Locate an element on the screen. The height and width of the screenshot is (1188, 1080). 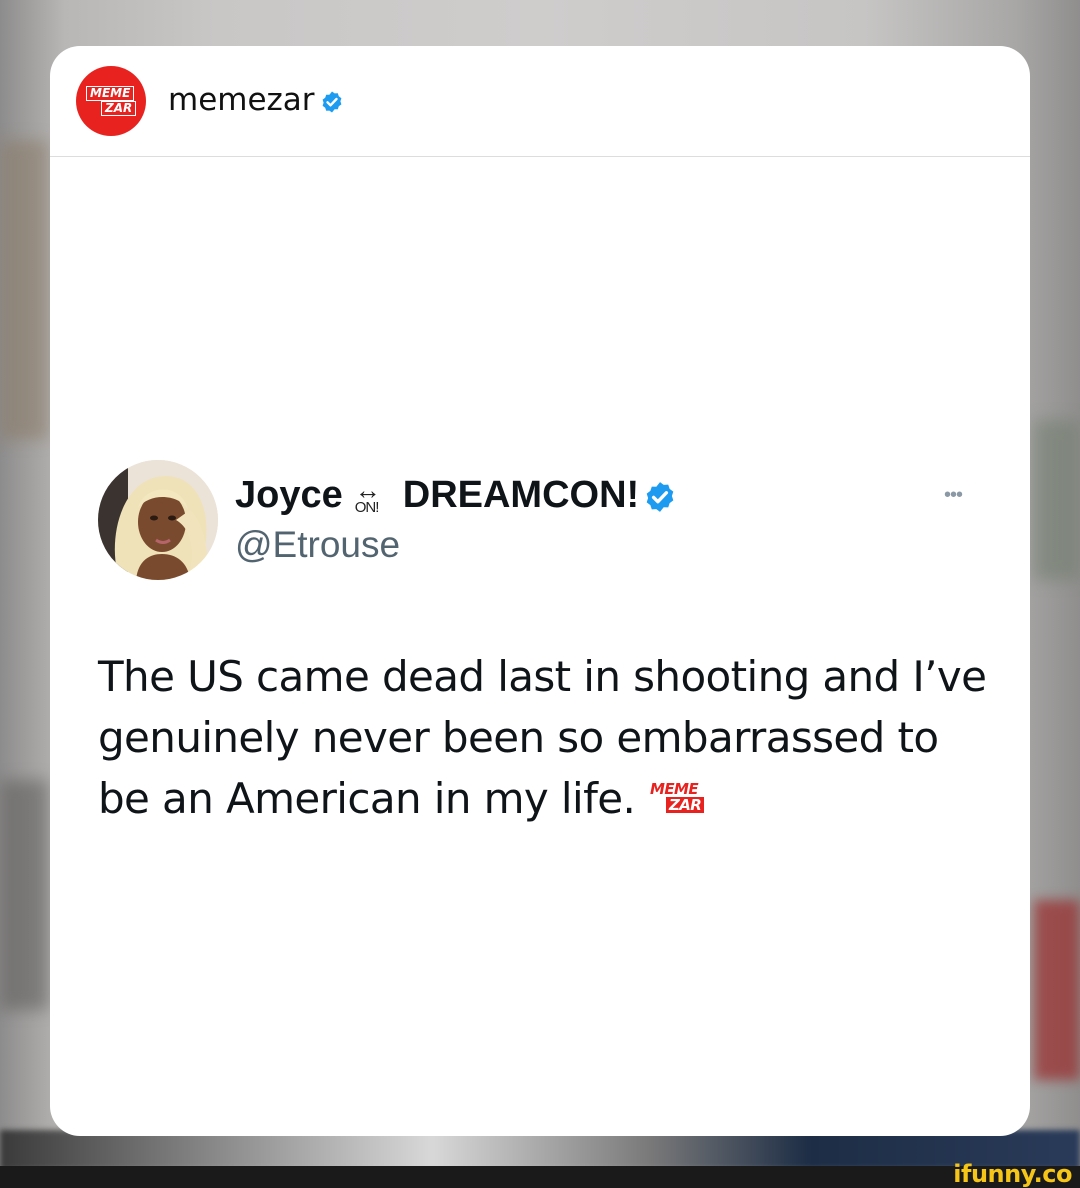
tweet-handle: @Etrouse is located at coordinates (317, 545).